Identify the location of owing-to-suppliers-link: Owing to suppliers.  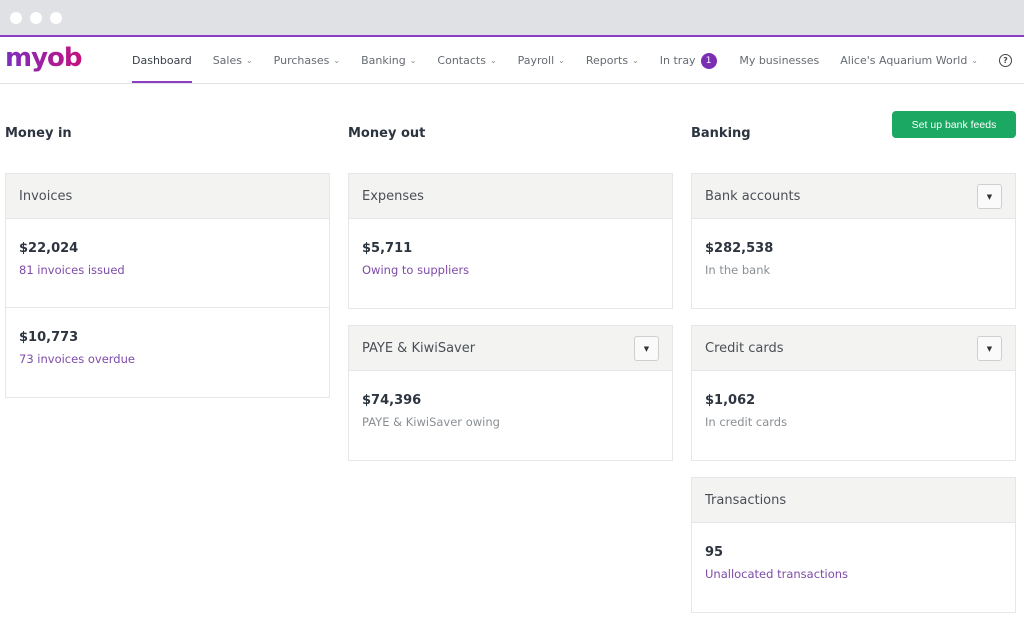
(510, 270).